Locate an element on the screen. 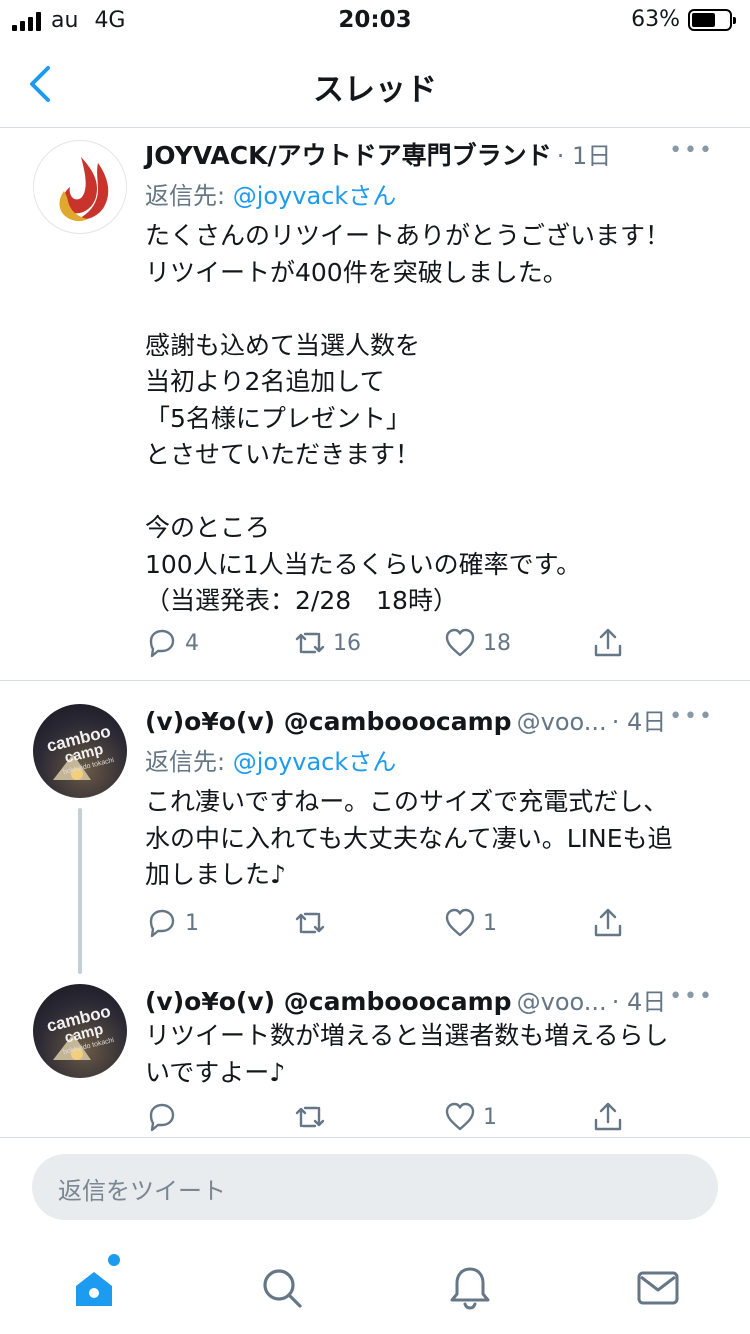 The height and width of the screenshot is (1334, 750). battery-level is located at coordinates (703, 19).